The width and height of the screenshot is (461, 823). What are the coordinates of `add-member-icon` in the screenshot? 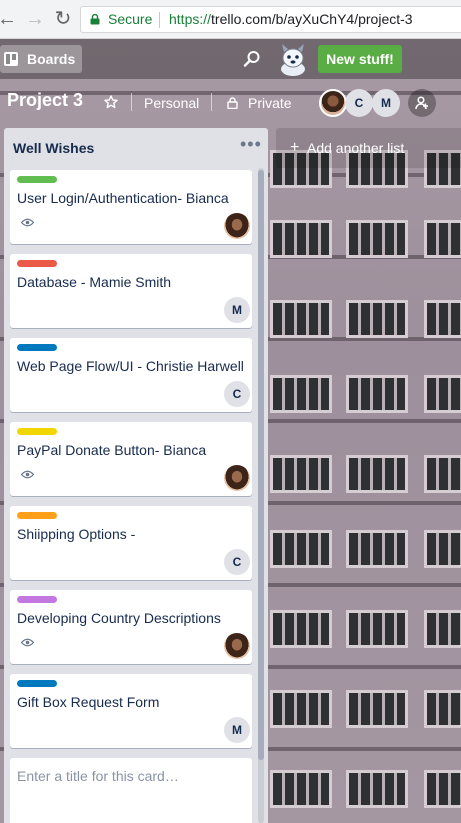 It's located at (421, 103).